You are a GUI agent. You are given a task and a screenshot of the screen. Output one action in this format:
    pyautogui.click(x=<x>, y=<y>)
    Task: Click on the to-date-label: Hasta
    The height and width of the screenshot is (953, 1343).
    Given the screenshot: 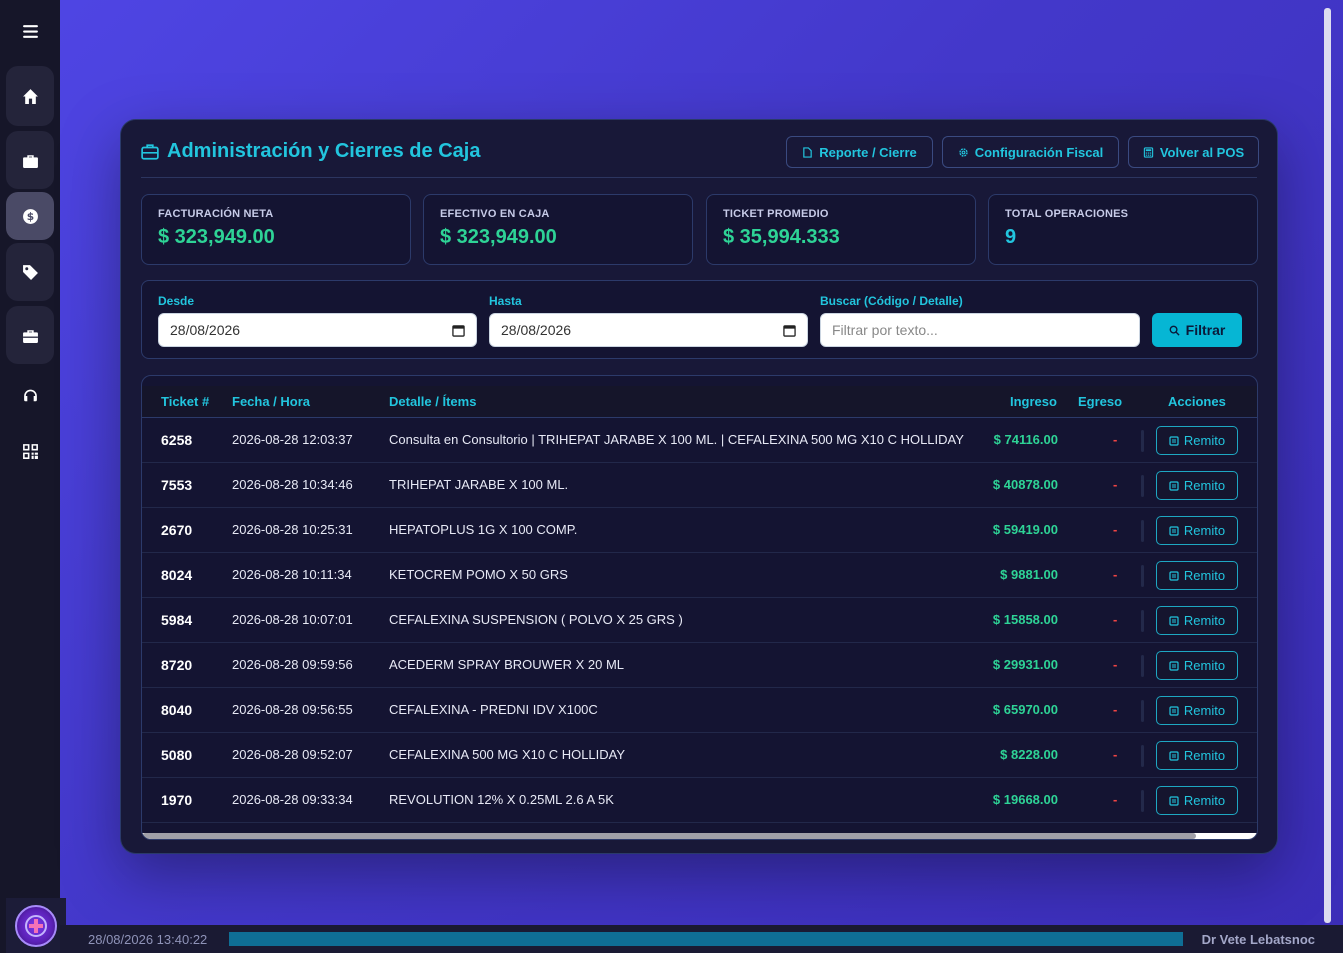 What is the action you would take?
    pyautogui.click(x=505, y=301)
    